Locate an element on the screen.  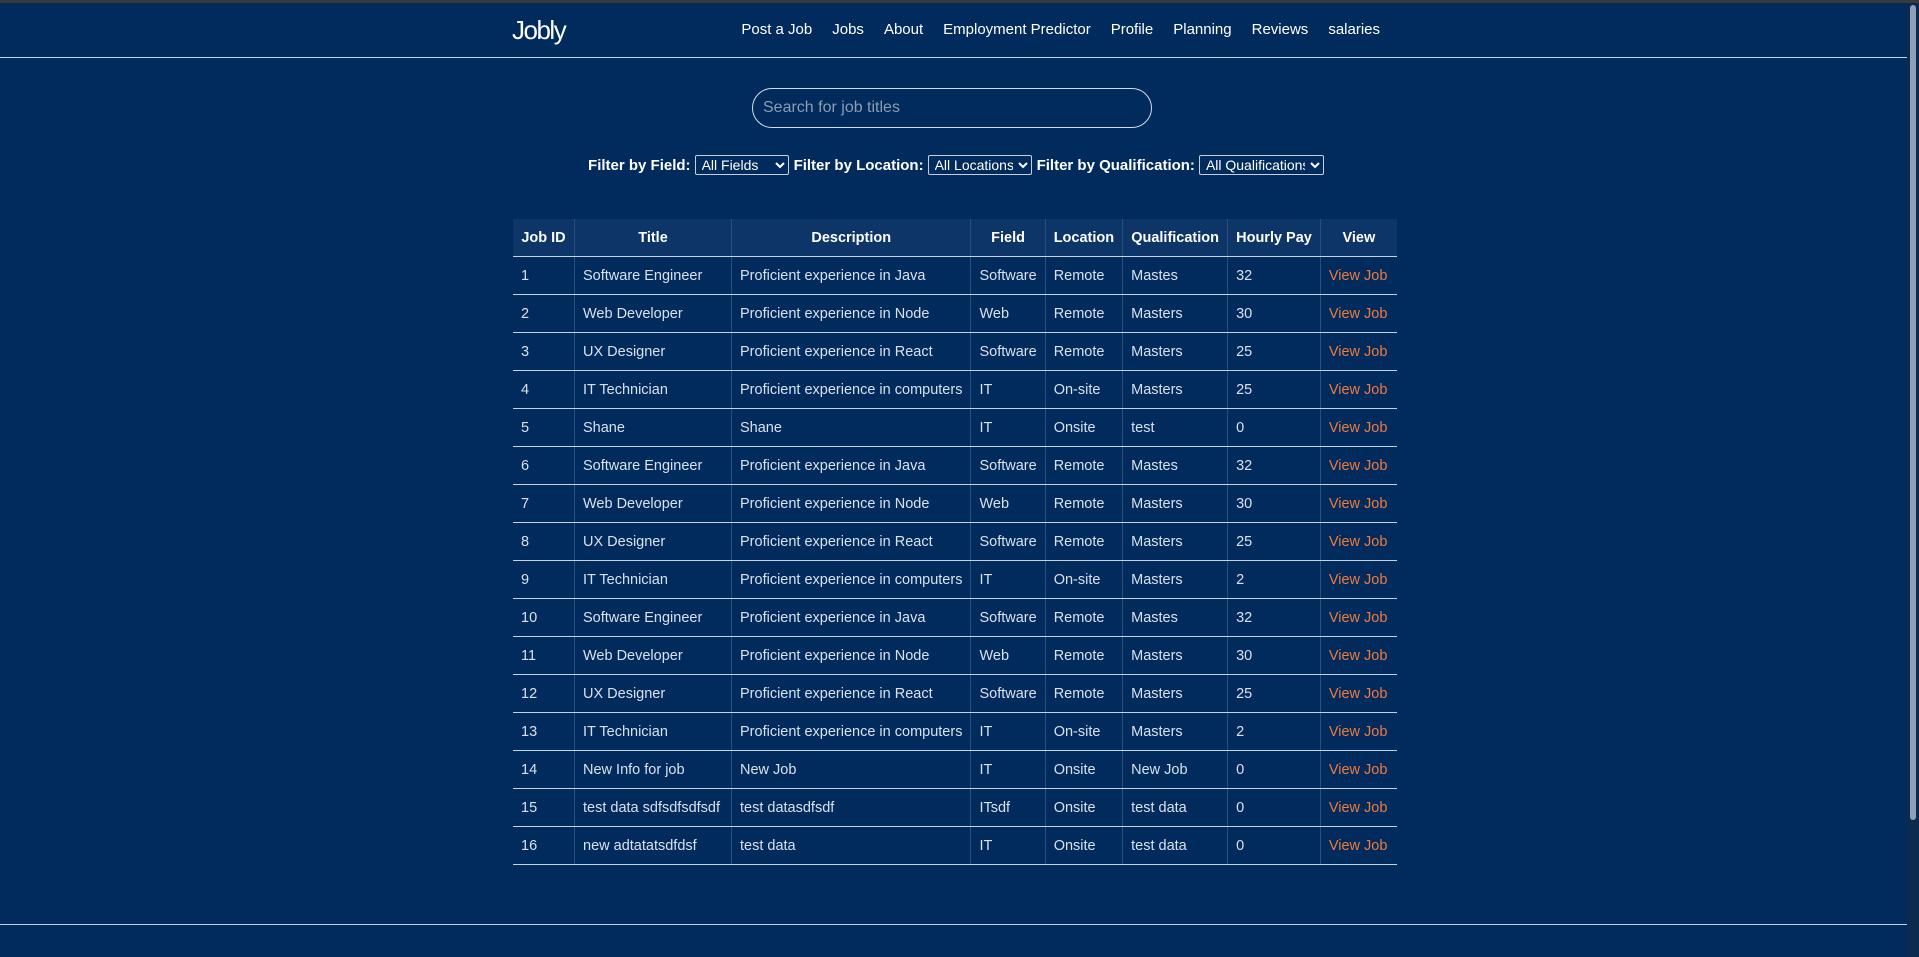
header-view: View is located at coordinates (1358, 238).